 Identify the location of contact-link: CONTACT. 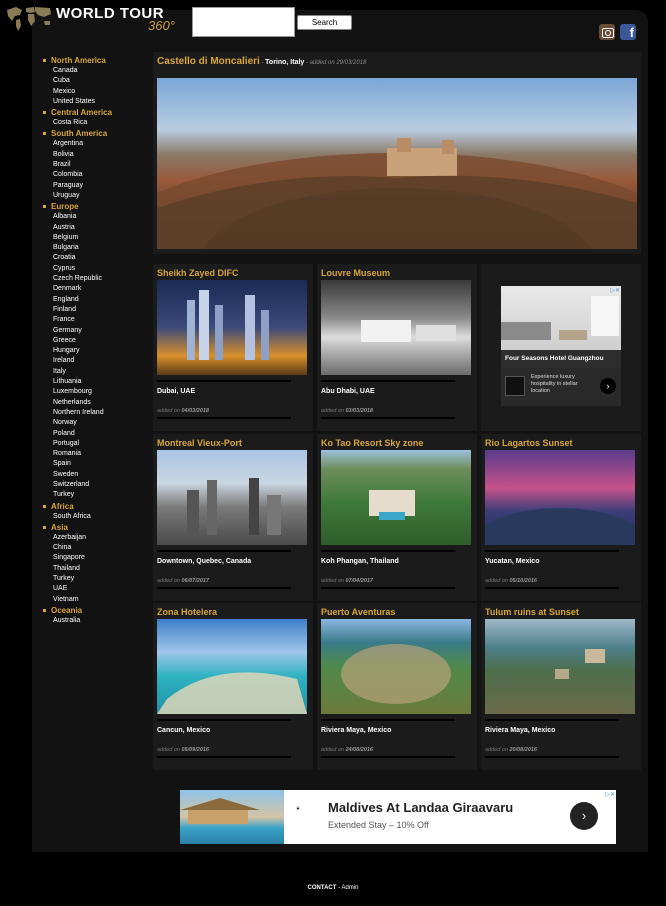
(322, 888).